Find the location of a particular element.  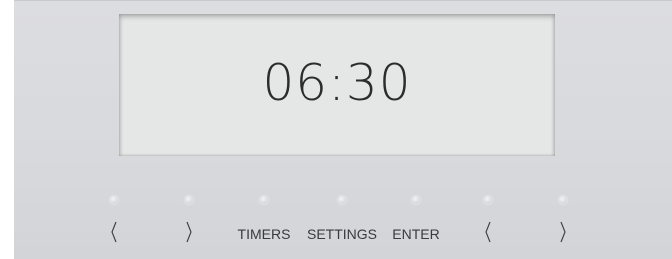

timers-label: TIMERS is located at coordinates (264, 234).